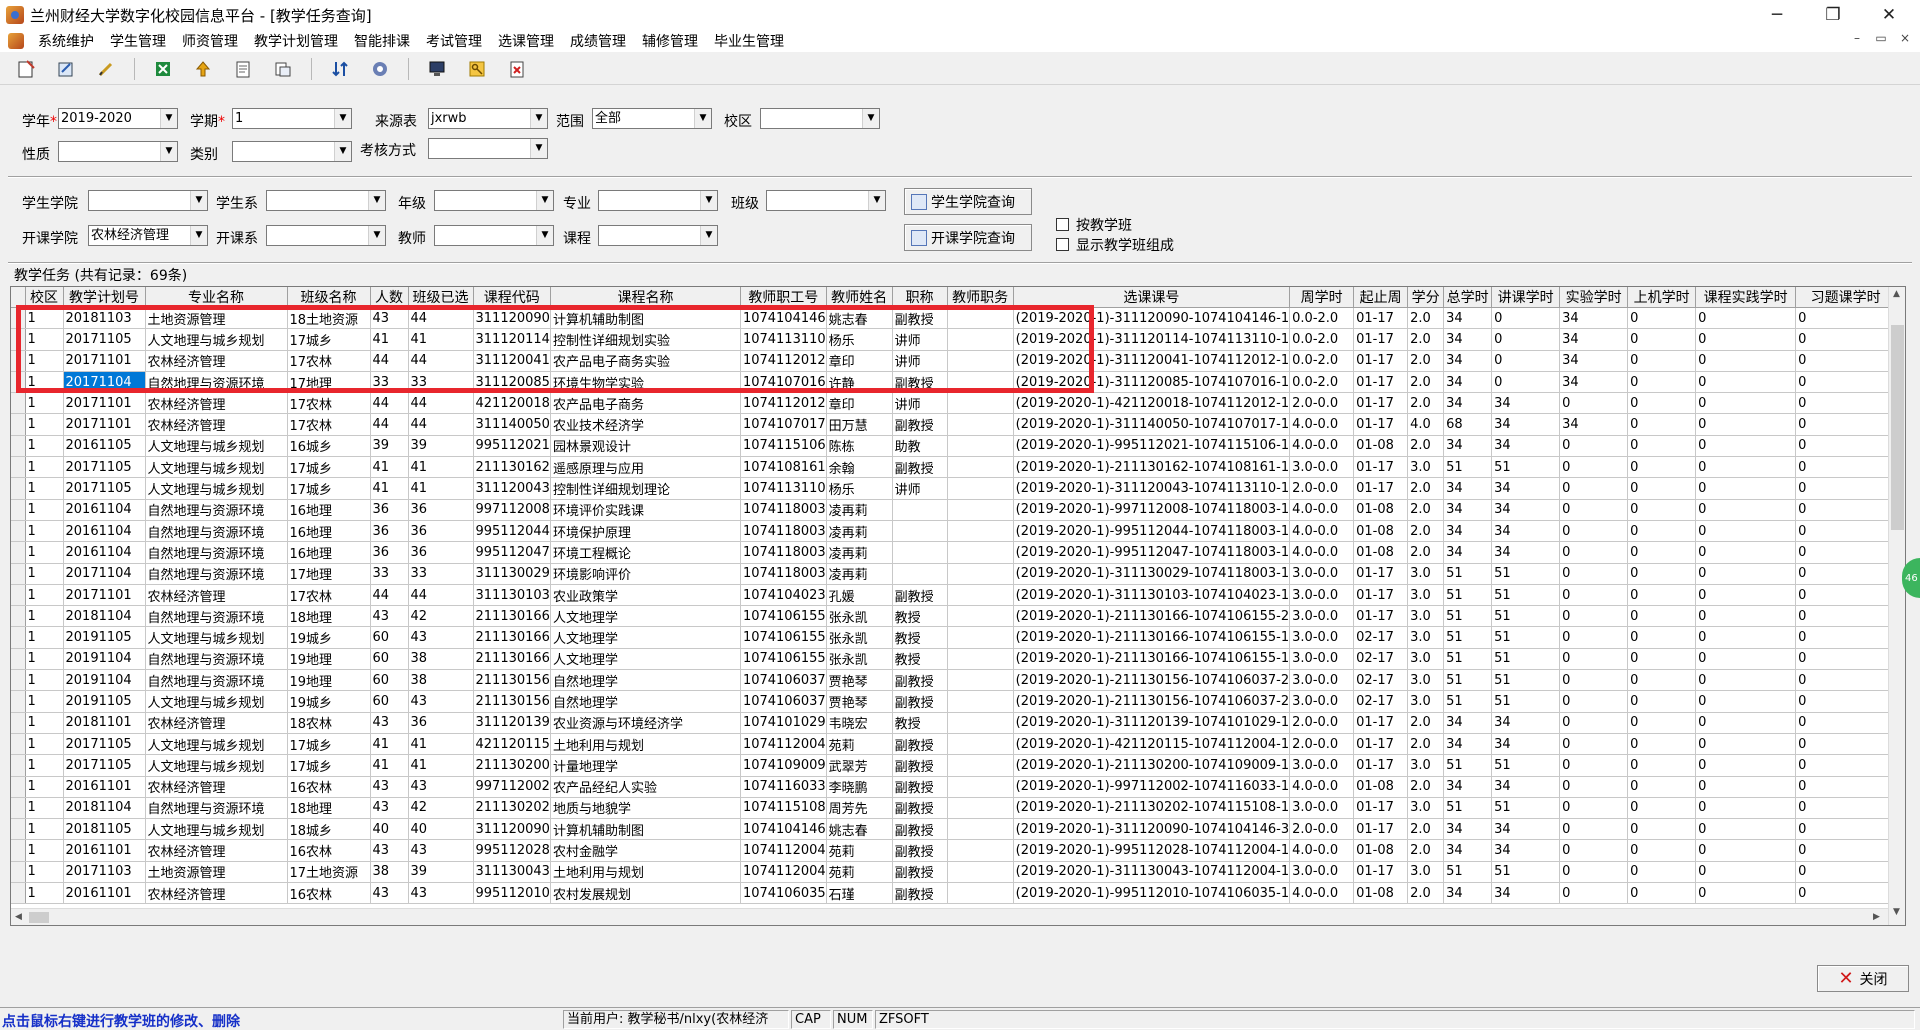 This screenshot has height=1030, width=1920. Describe the element at coordinates (1152, 787) in the screenshot. I see `table-cell: (2019-2020-1)-997112002-1074116033-1` at that location.